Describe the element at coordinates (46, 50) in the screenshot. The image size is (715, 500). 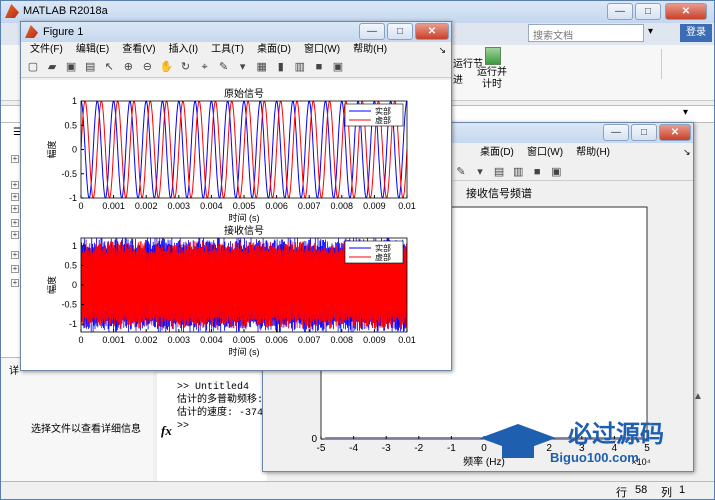
I see `menu-file: 文件(F)` at that location.